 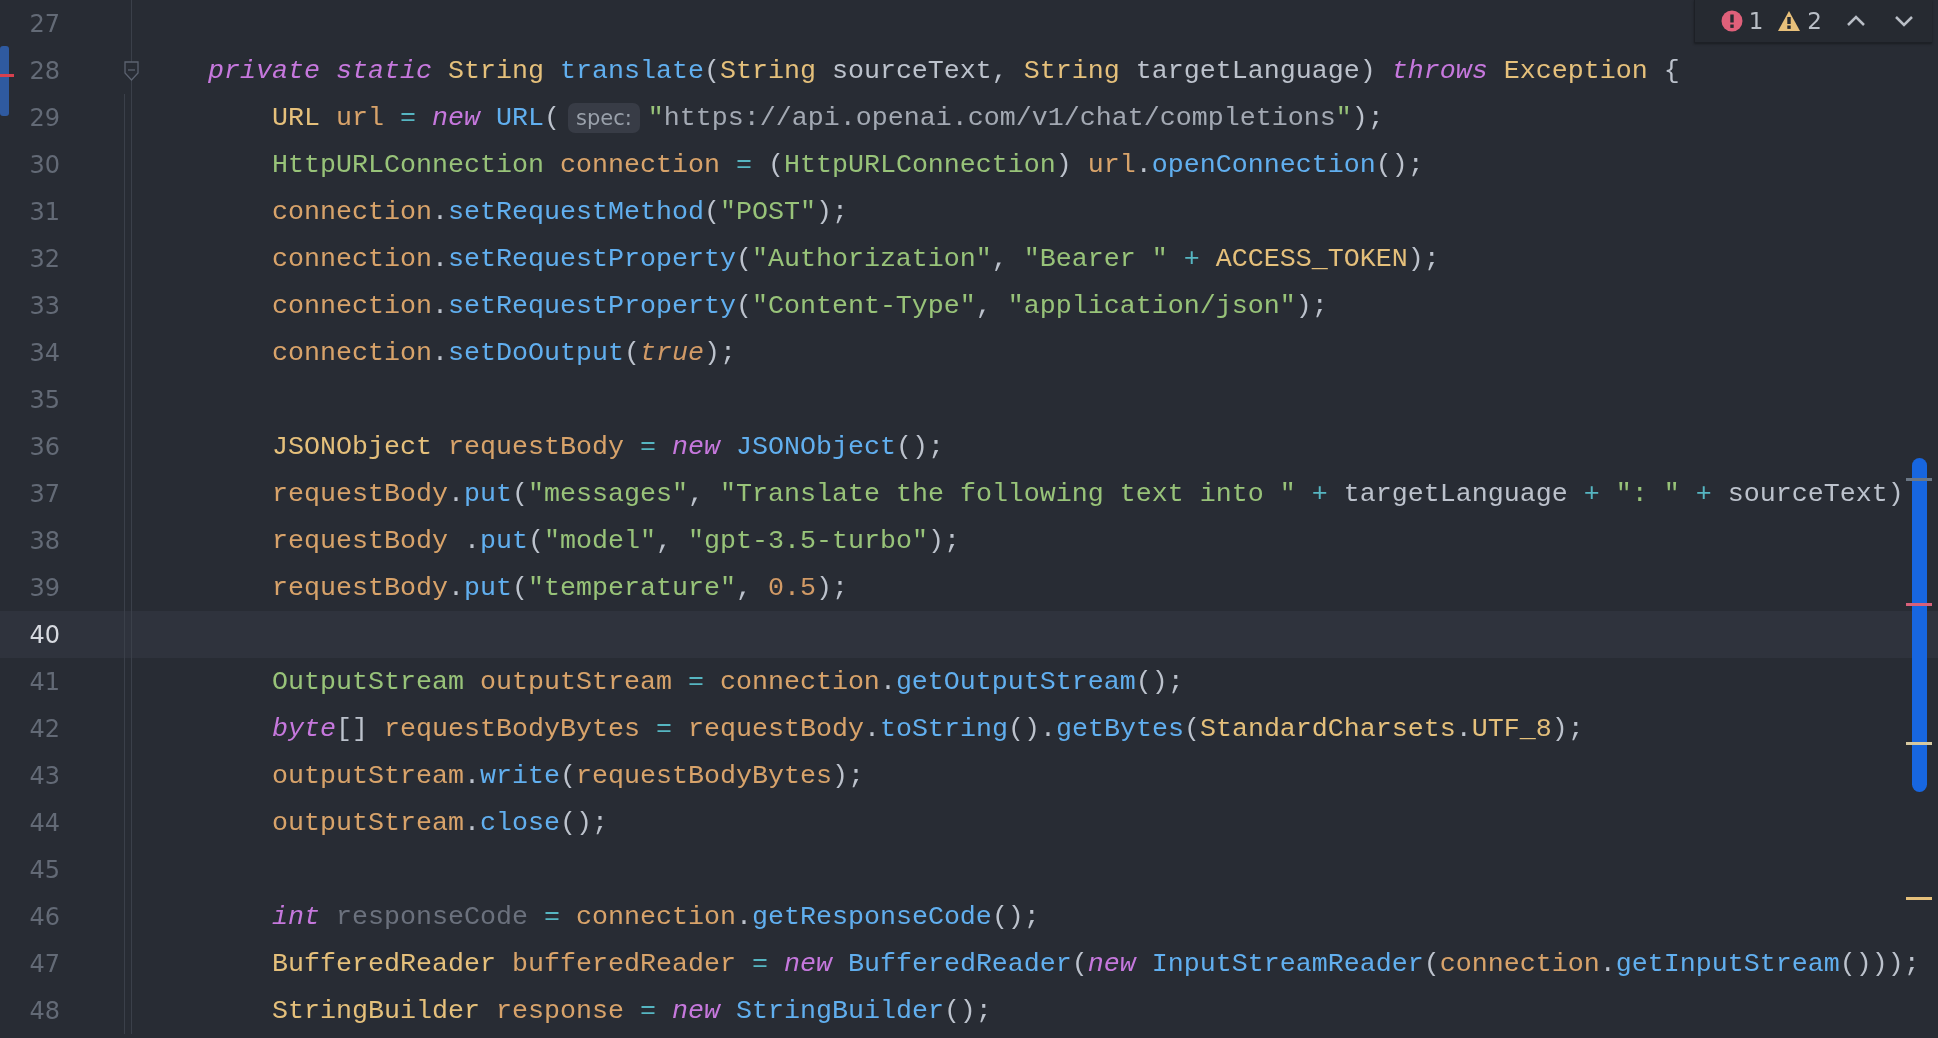 I want to click on line-number: 39, so click(x=44, y=587).